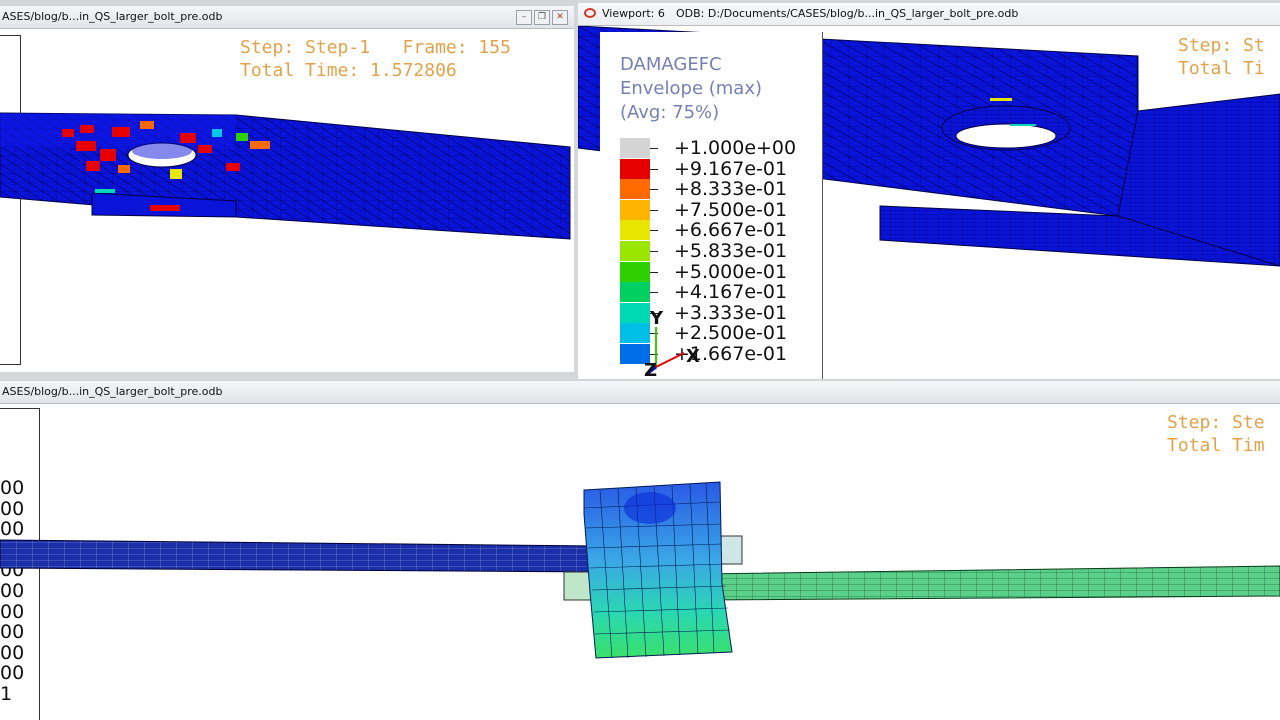  What do you see at coordinates (524, 17) in the screenshot?
I see `minimize-icon: –` at bounding box center [524, 17].